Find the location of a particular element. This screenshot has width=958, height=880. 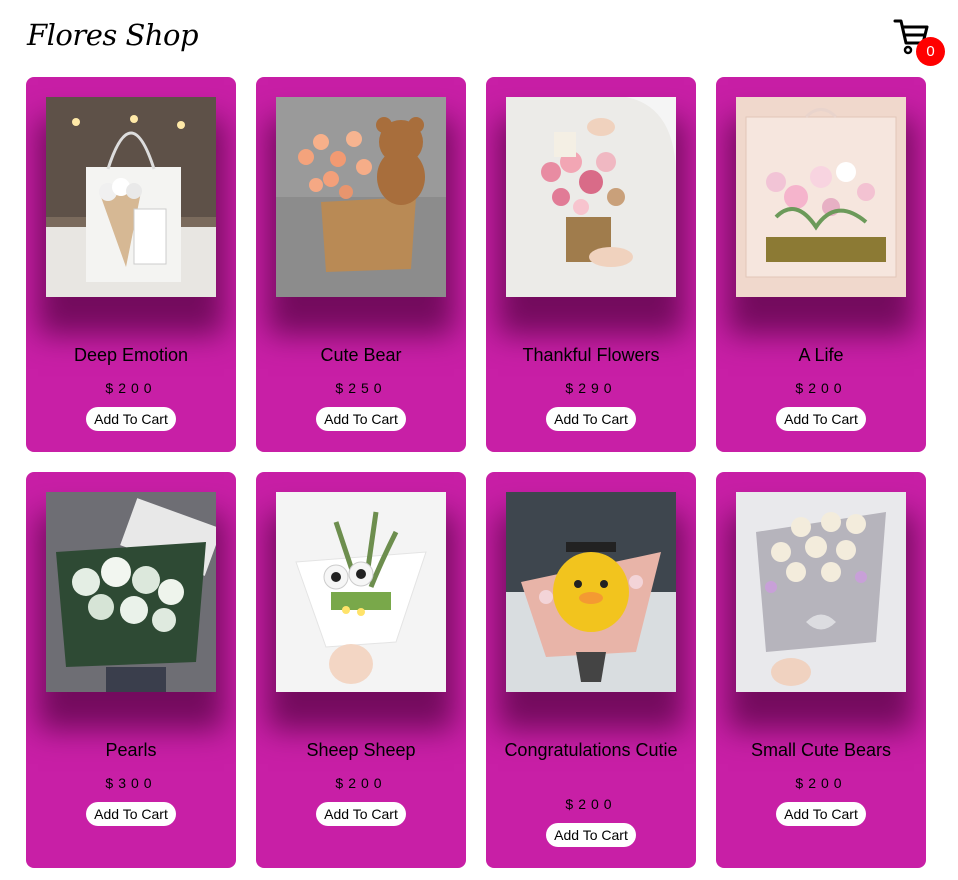

product-card: Cute Bear $250 Add To Cart is located at coordinates (361, 264).